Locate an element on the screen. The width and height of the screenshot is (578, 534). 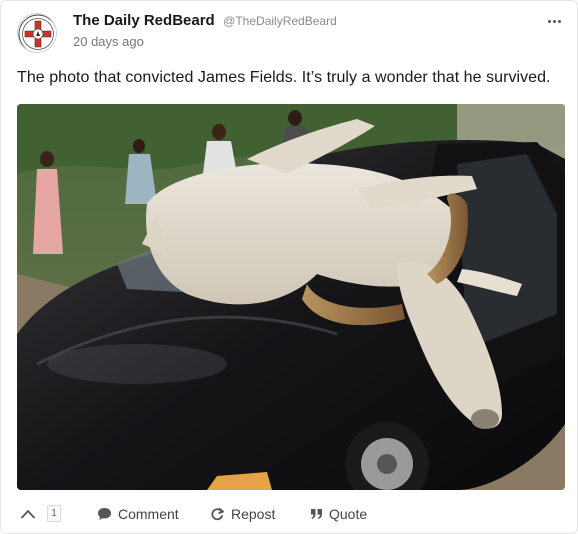
chevron-up-icon is located at coordinates (28, 514).